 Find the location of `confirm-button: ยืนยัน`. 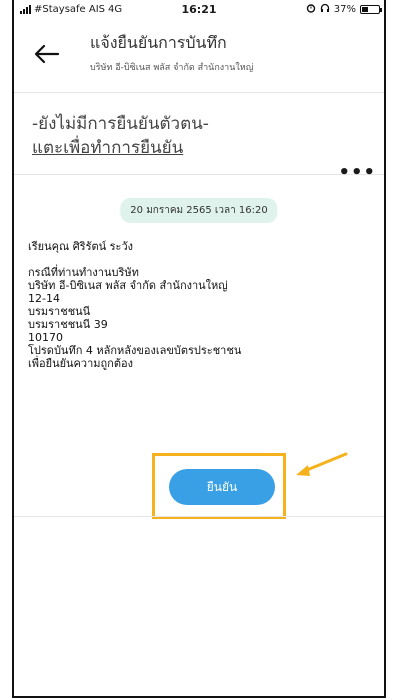

confirm-button: ยืนยัน is located at coordinates (222, 487).